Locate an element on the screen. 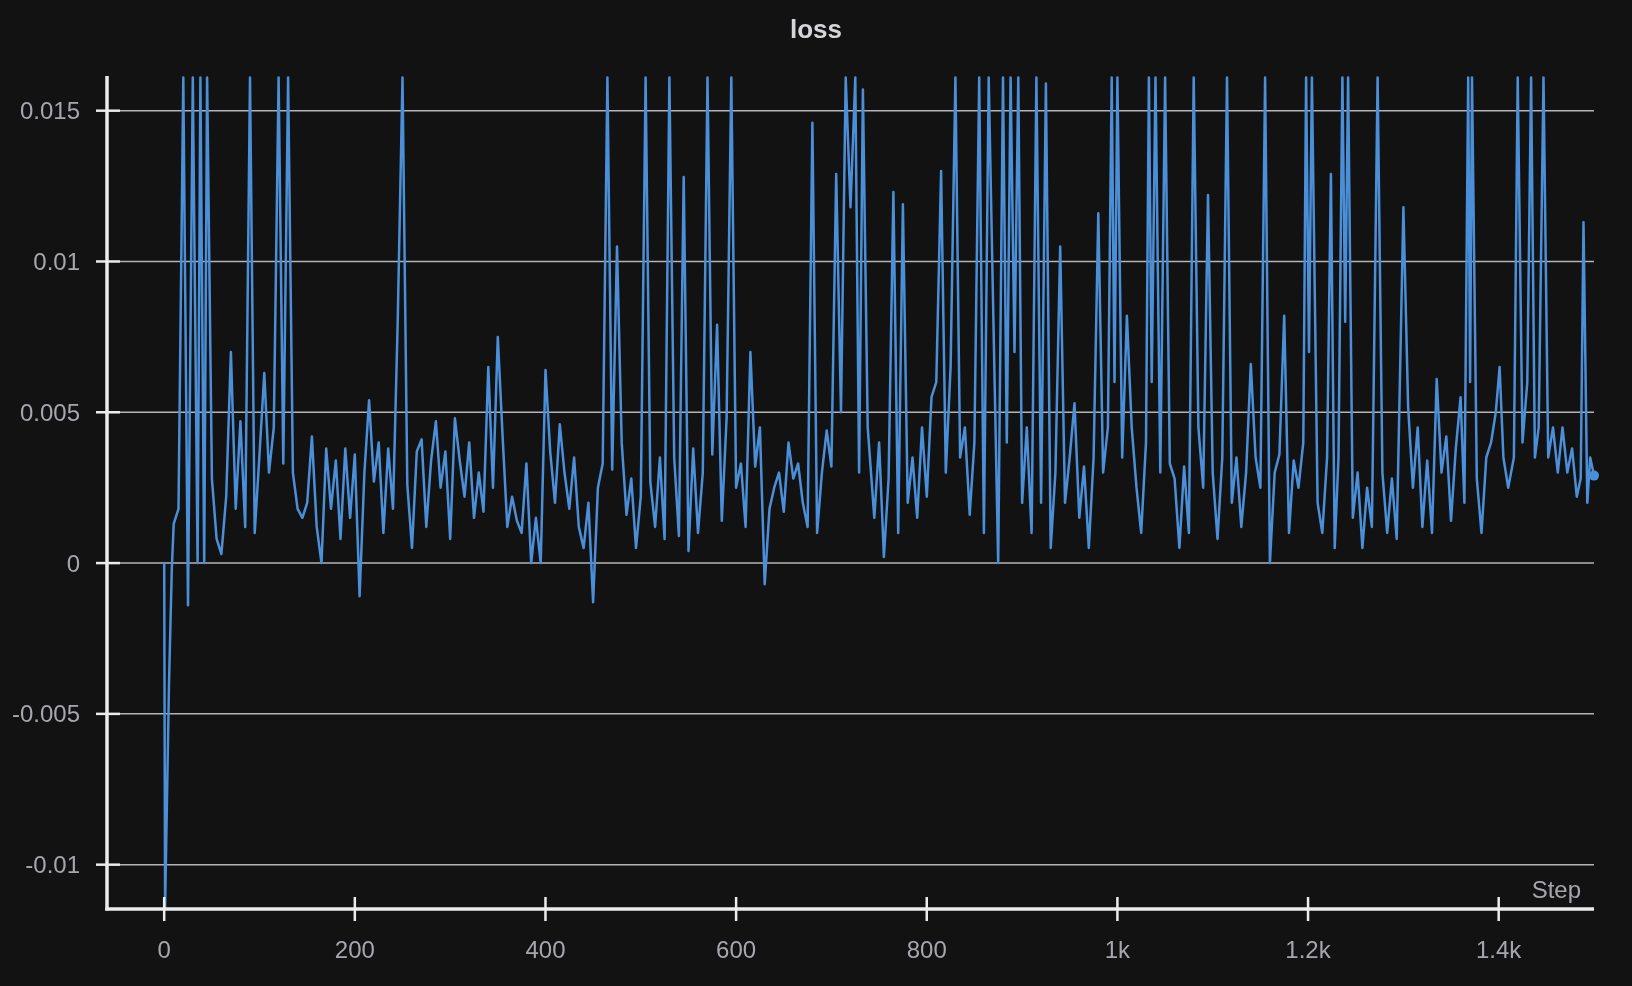 The image size is (1632, 986). x-tick-label: 1k is located at coordinates (1117, 949).